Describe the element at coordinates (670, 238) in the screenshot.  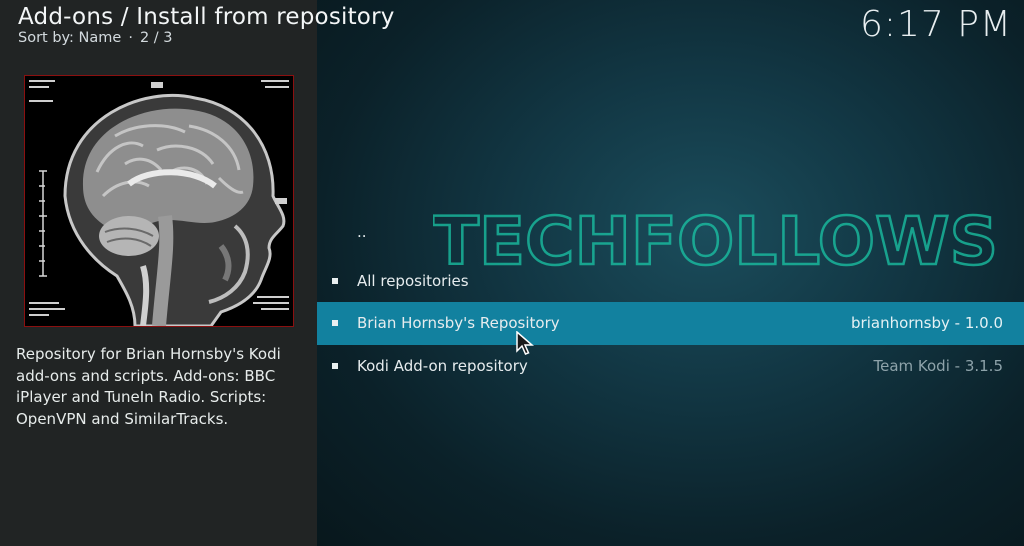
I see `list-item-parent: ..` at that location.